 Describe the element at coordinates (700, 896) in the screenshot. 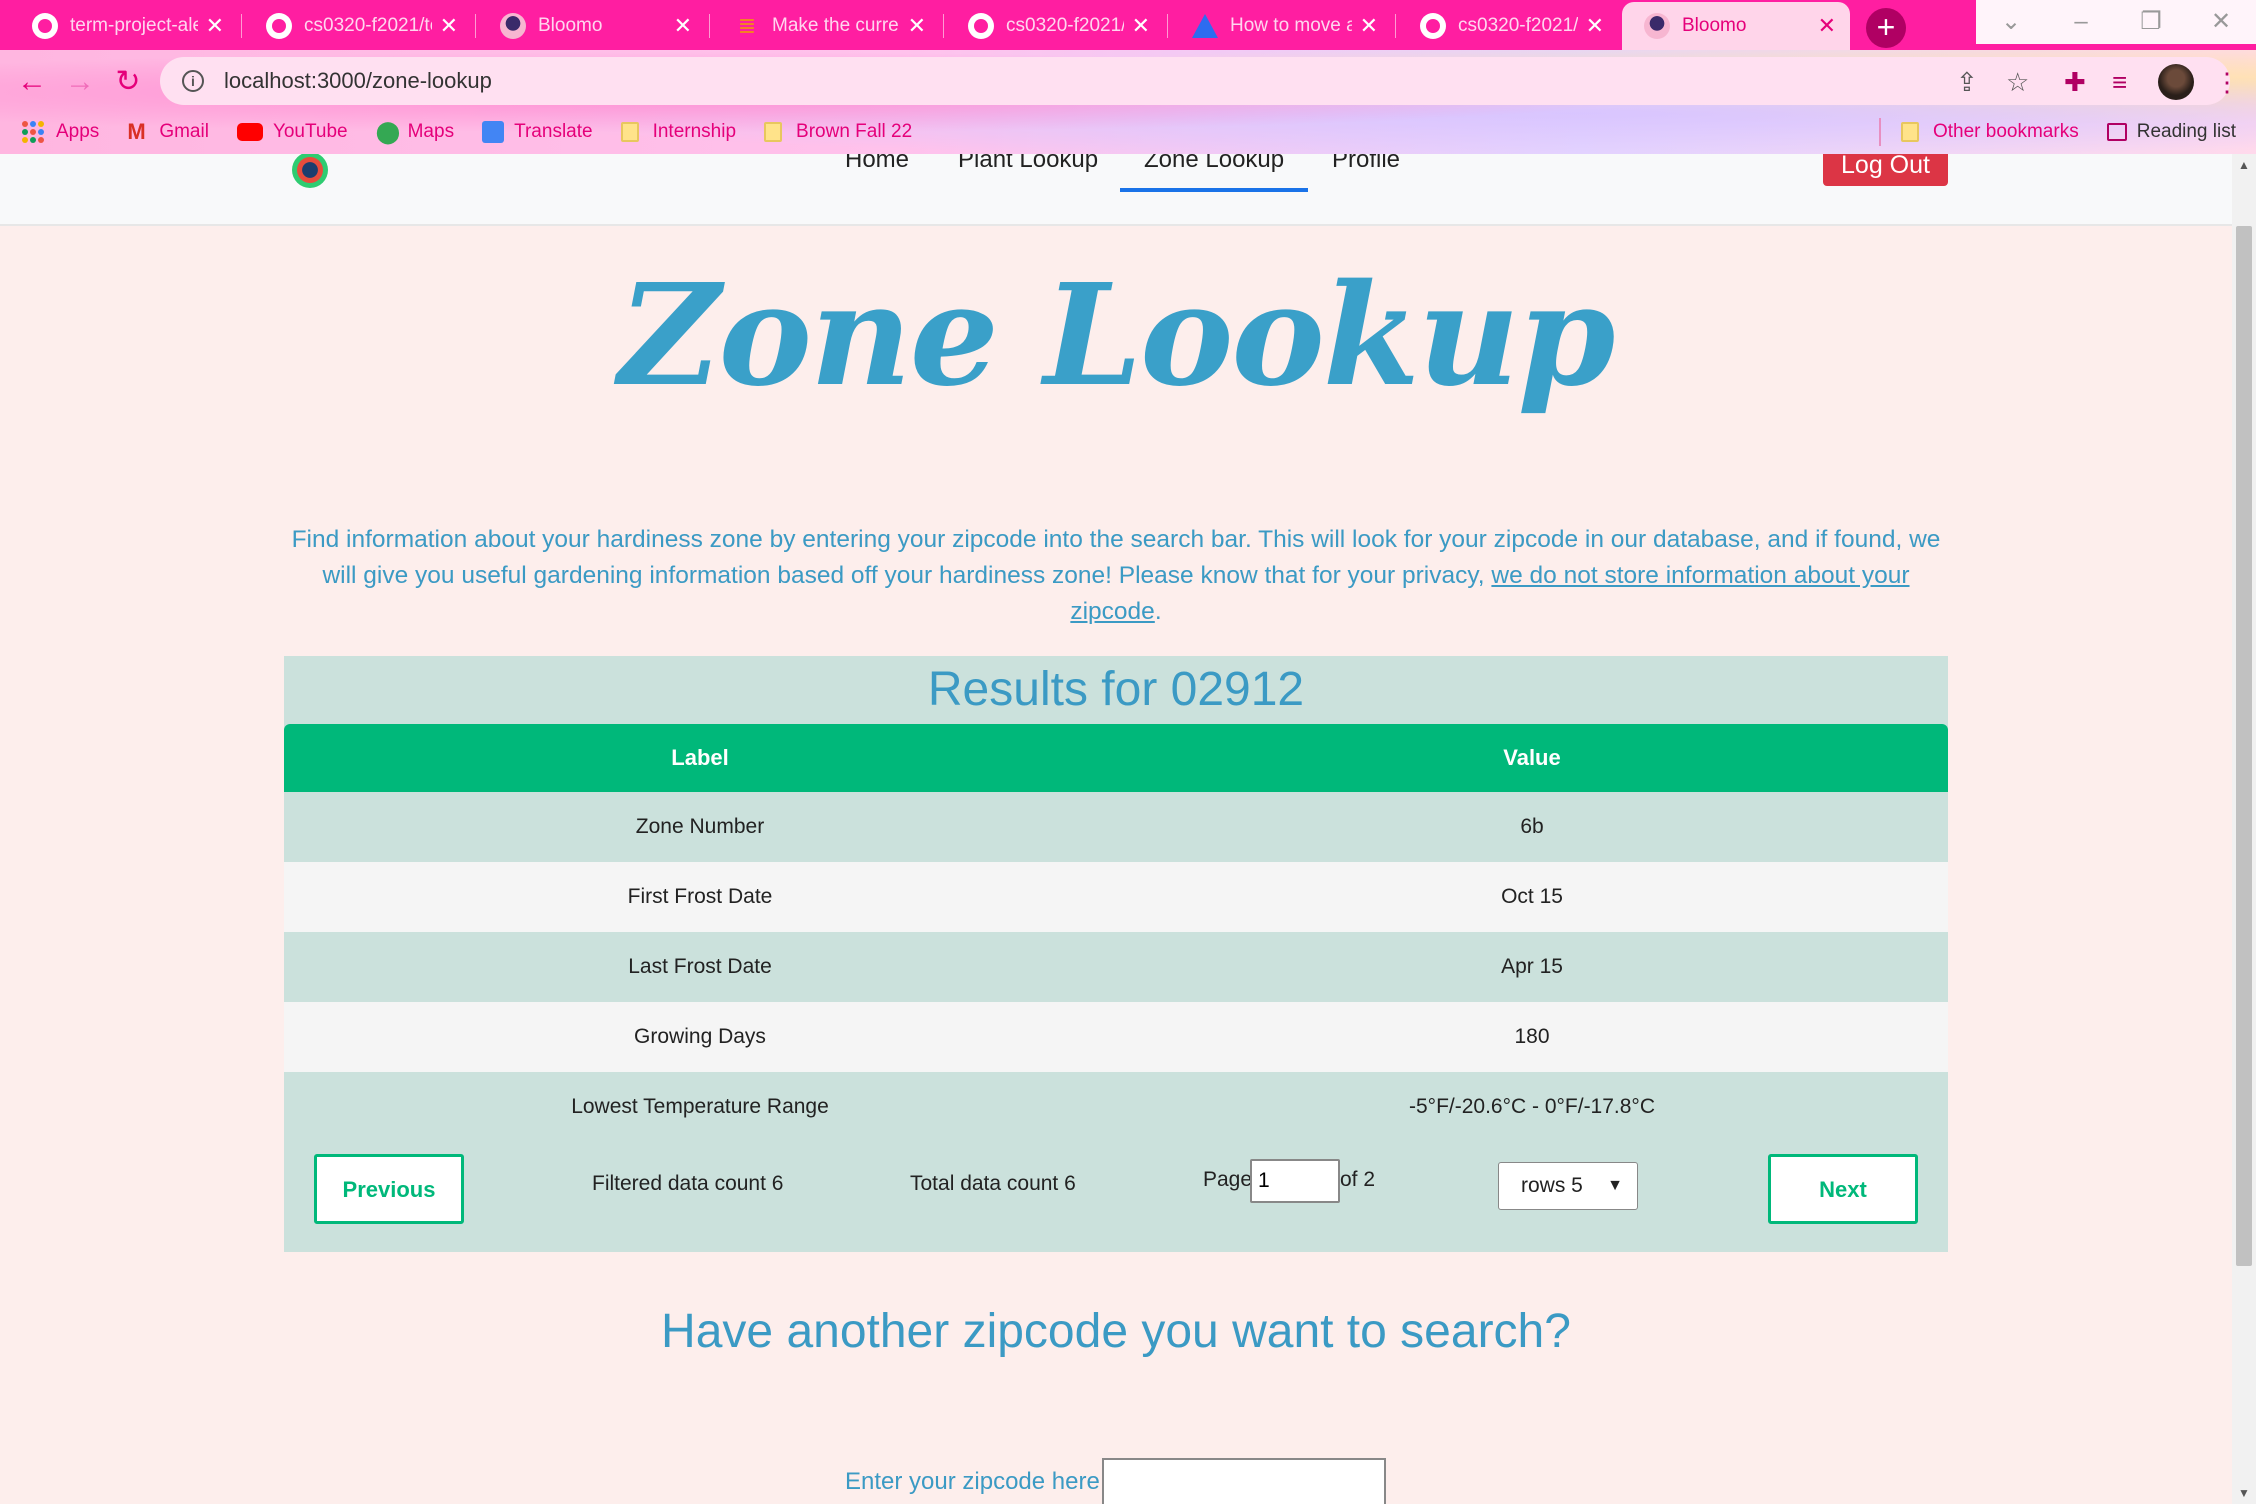

I see `cell-label: First Frost Date` at that location.